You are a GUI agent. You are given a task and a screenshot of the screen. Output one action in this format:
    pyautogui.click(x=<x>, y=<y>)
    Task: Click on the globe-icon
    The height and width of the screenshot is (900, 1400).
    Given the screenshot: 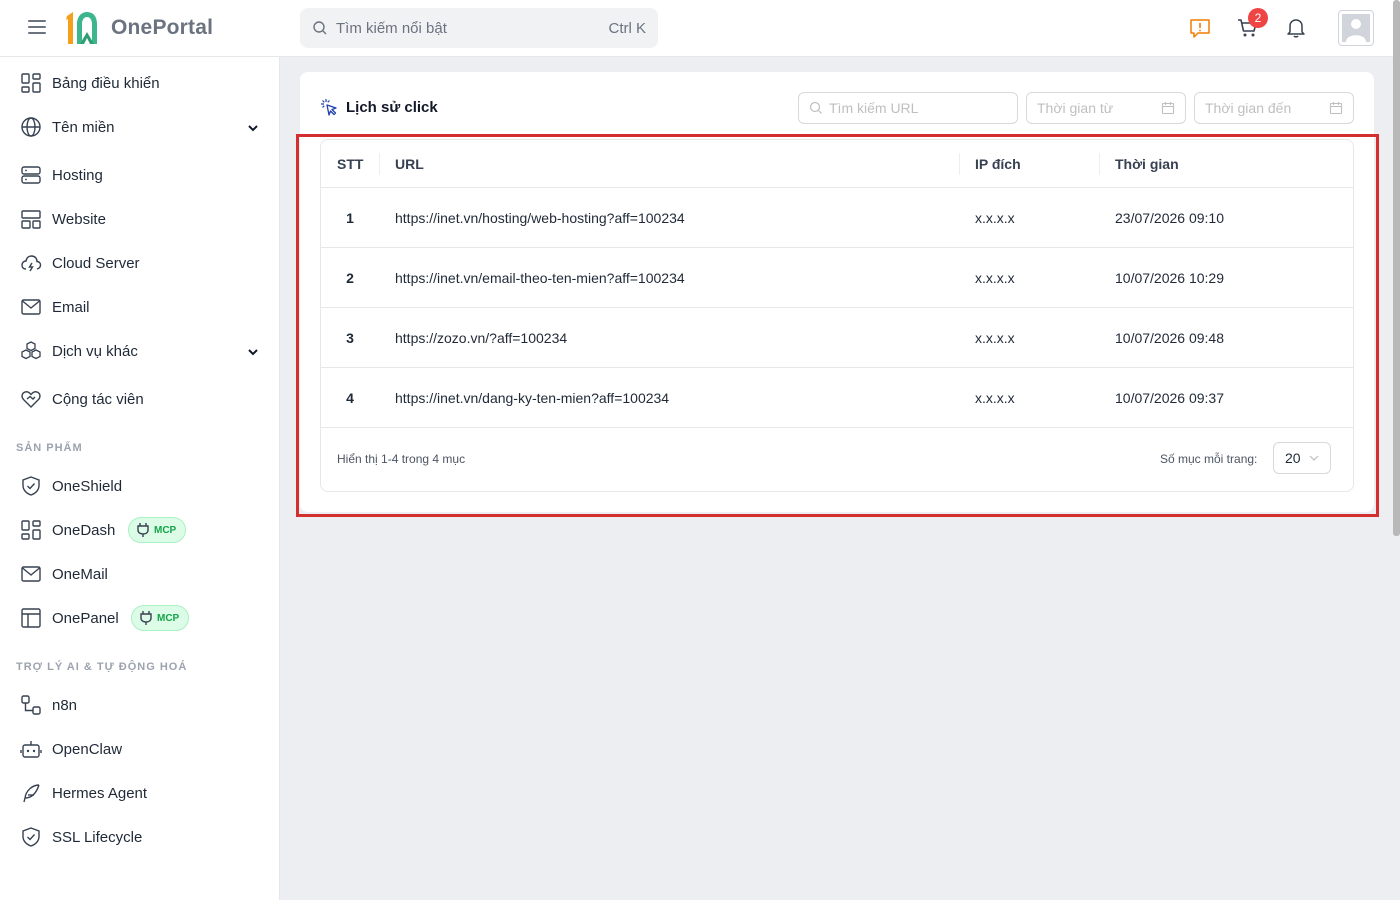 What is the action you would take?
    pyautogui.click(x=31, y=127)
    